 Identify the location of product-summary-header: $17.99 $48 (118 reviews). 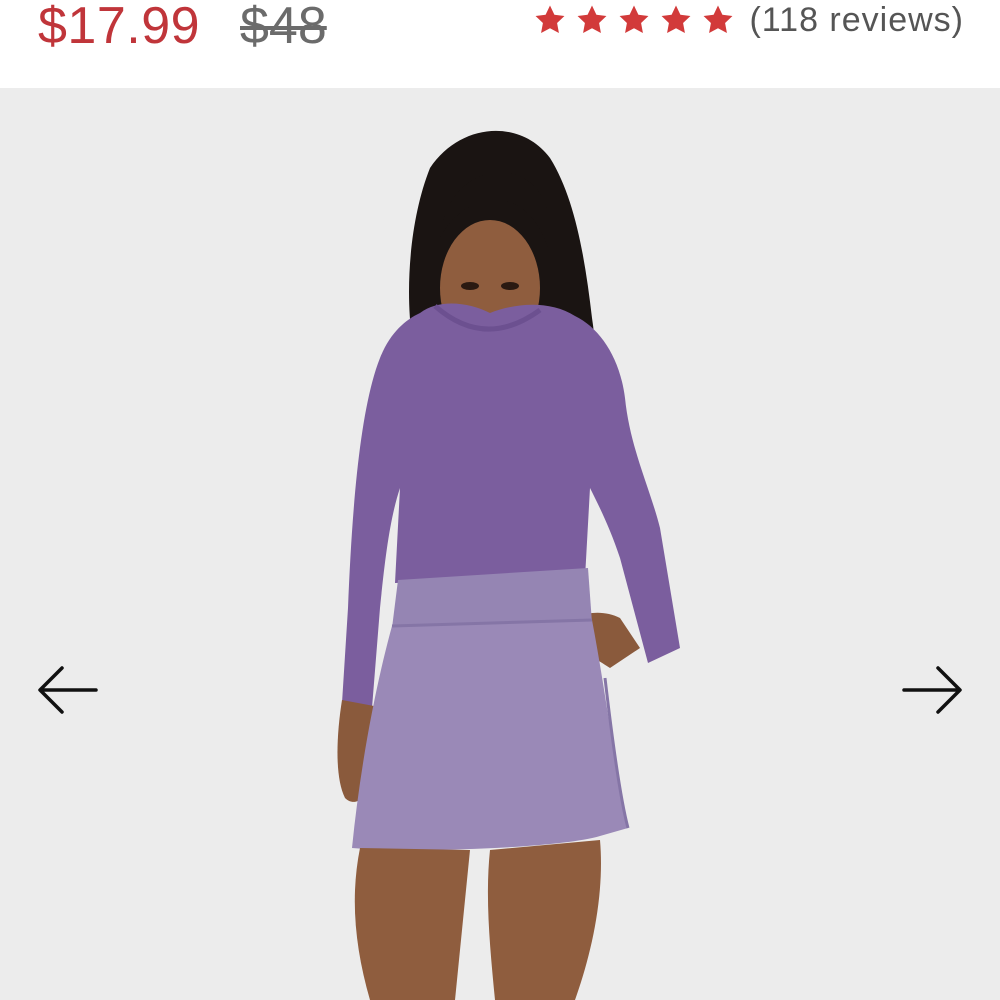
(500, 44).